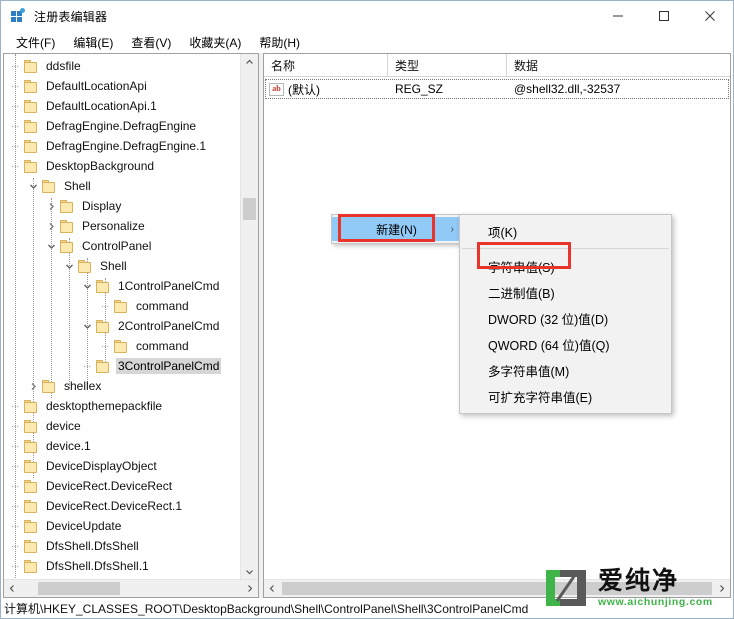  What do you see at coordinates (567, 89) in the screenshot?
I see `cell-data: @shell32.dll,-32537` at bounding box center [567, 89].